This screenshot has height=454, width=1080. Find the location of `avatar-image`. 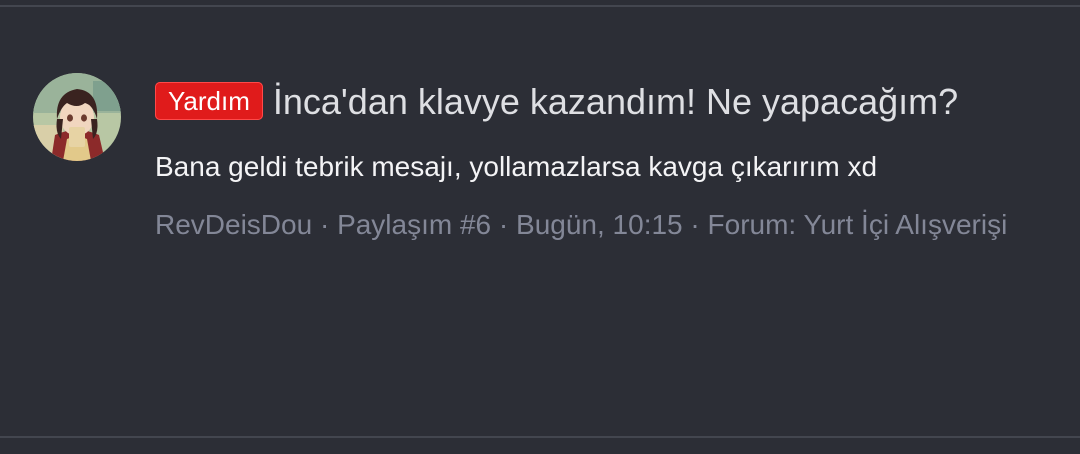

avatar-image is located at coordinates (77, 117).